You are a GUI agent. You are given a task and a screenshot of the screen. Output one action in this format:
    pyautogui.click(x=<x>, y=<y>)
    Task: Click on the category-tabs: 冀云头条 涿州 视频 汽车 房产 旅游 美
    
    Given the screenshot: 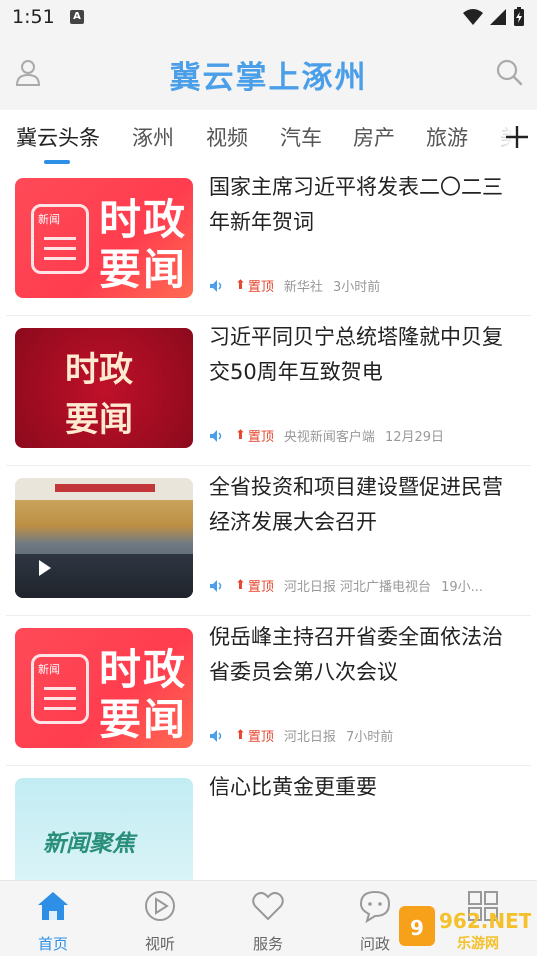 What is the action you would take?
    pyautogui.click(x=268, y=138)
    